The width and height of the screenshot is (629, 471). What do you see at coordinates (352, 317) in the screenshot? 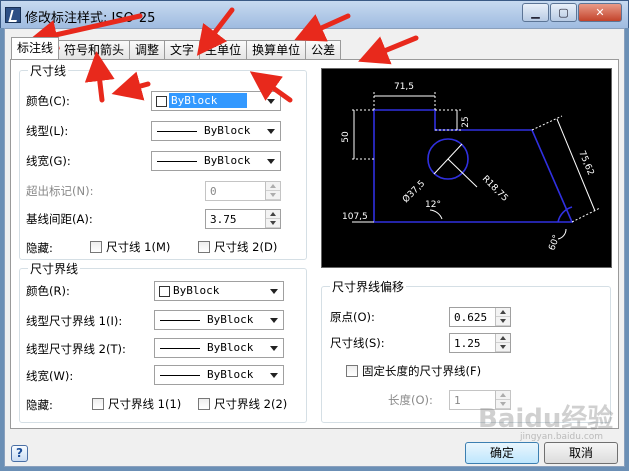
I see `offset-origin-label: 原点(O):` at bounding box center [352, 317].